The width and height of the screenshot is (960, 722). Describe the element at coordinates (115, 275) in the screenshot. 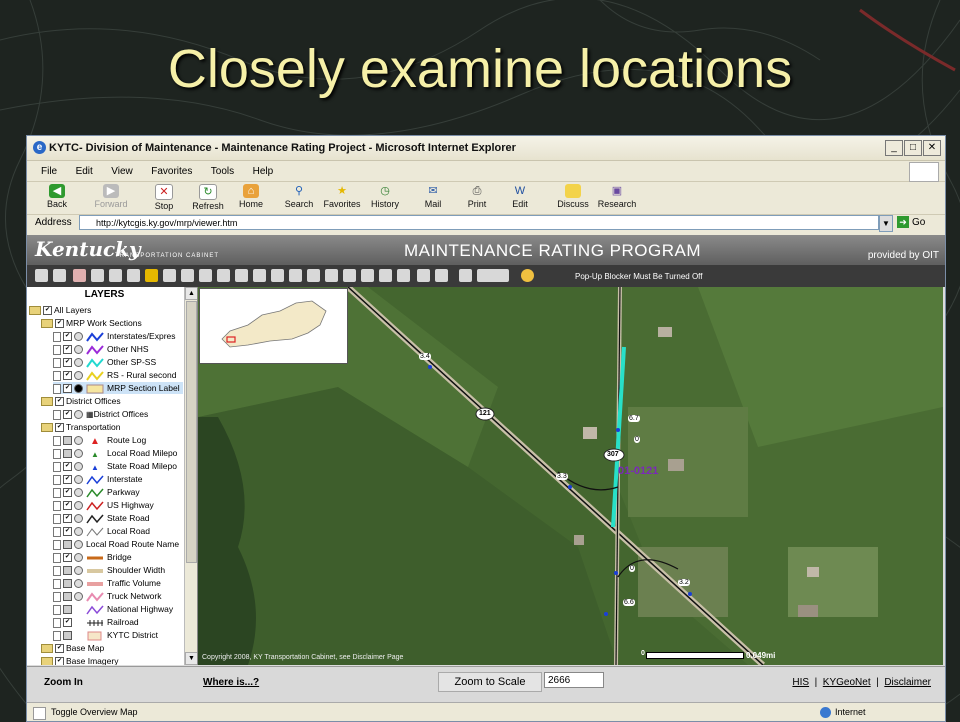

I see `zoom-extent-icon` at that location.